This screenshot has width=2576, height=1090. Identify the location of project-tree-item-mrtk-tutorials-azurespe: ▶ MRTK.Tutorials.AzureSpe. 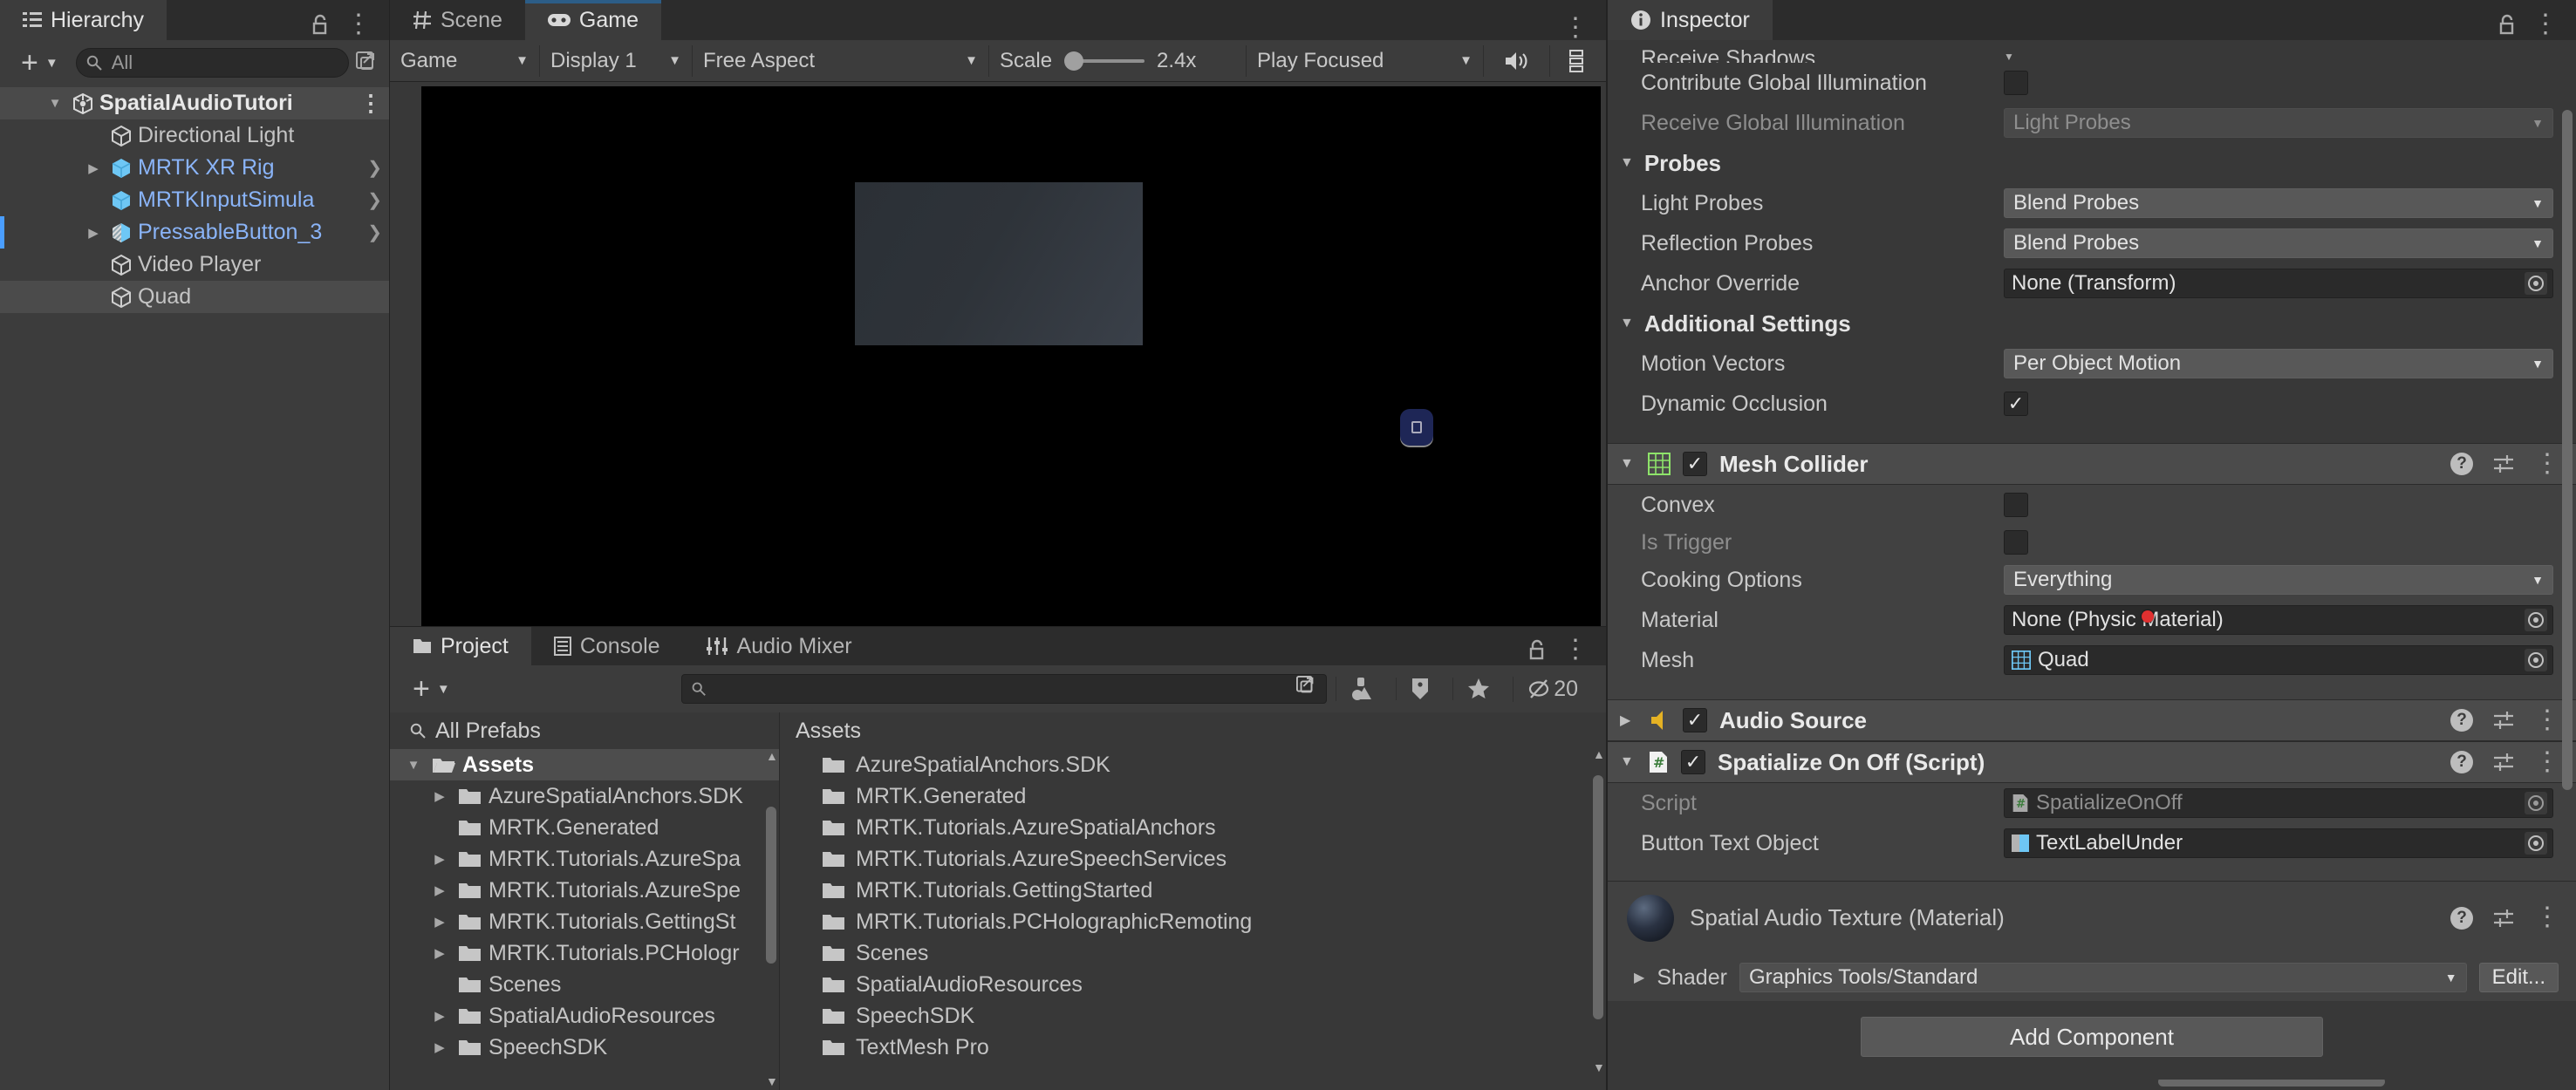
(584, 890).